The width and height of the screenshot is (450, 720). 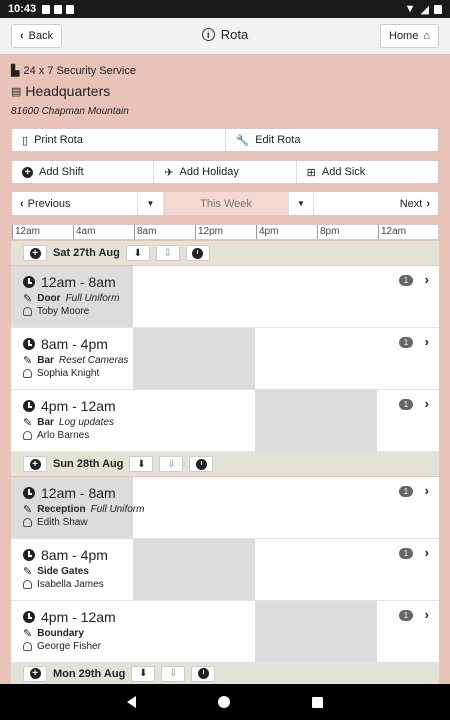 What do you see at coordinates (49, 203) in the screenshot?
I see `previous-label: Previous` at bounding box center [49, 203].